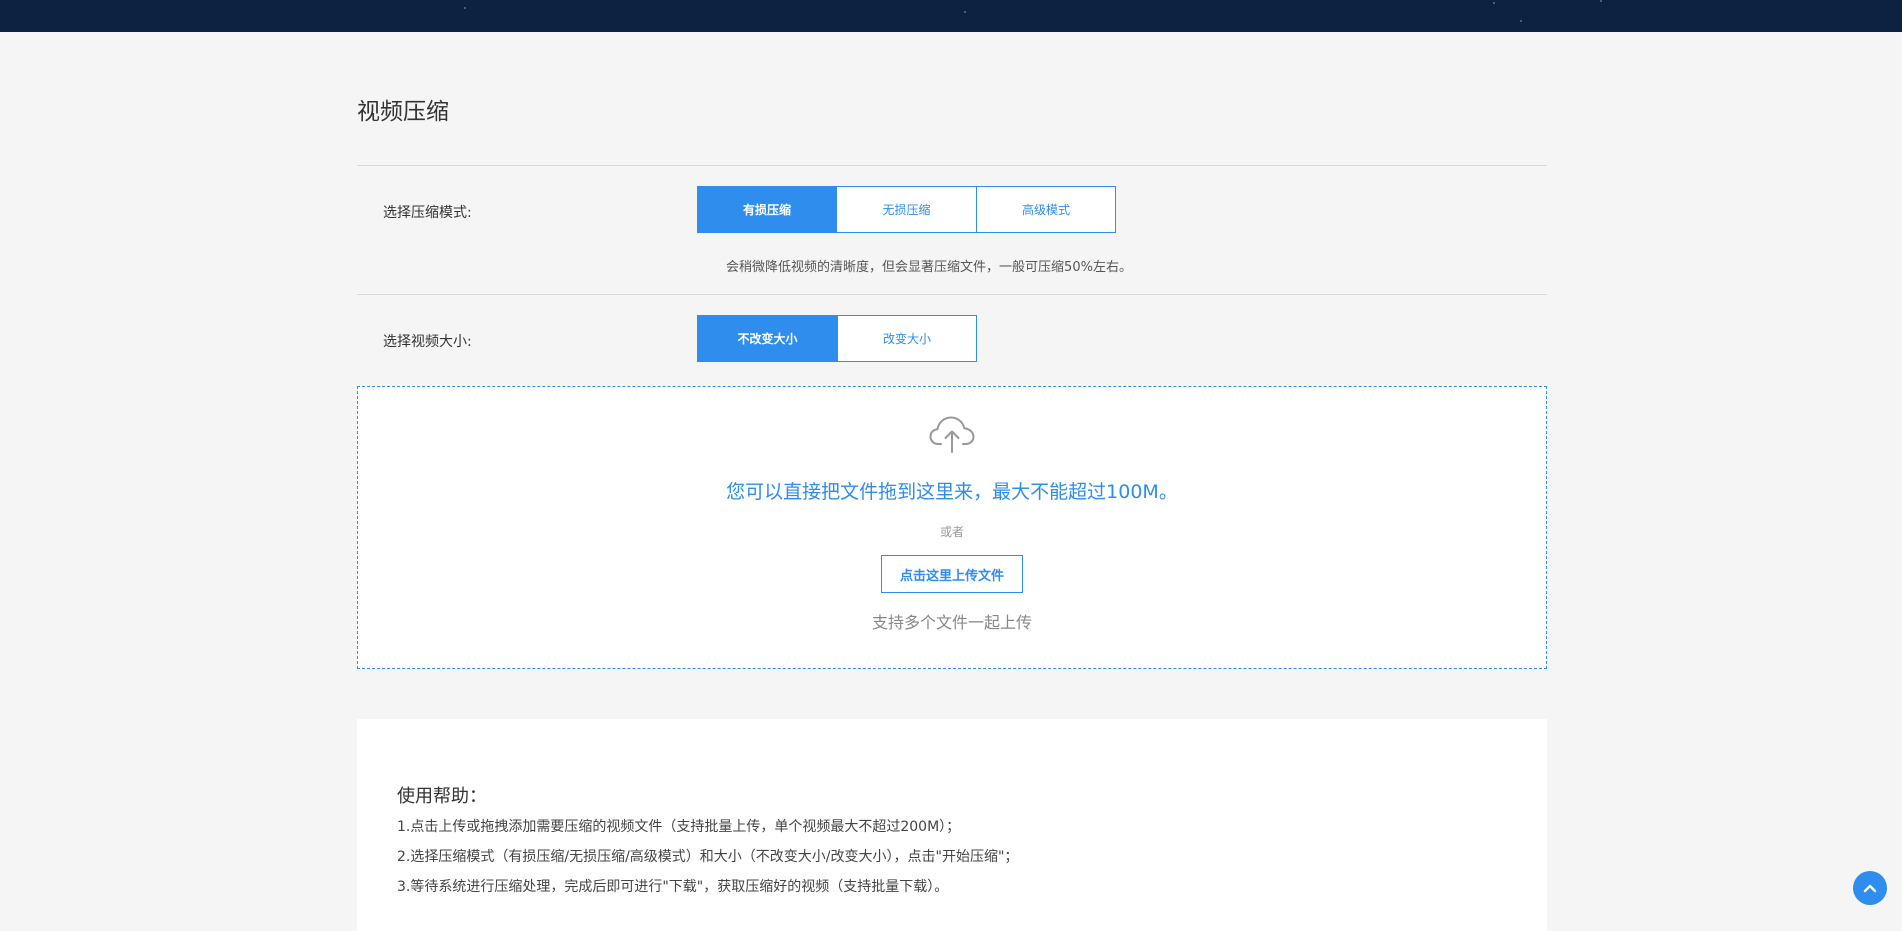 This screenshot has width=1902, height=931. What do you see at coordinates (951, 622) in the screenshot?
I see `multi-upload-note: 支持多个文件一起上传` at bounding box center [951, 622].